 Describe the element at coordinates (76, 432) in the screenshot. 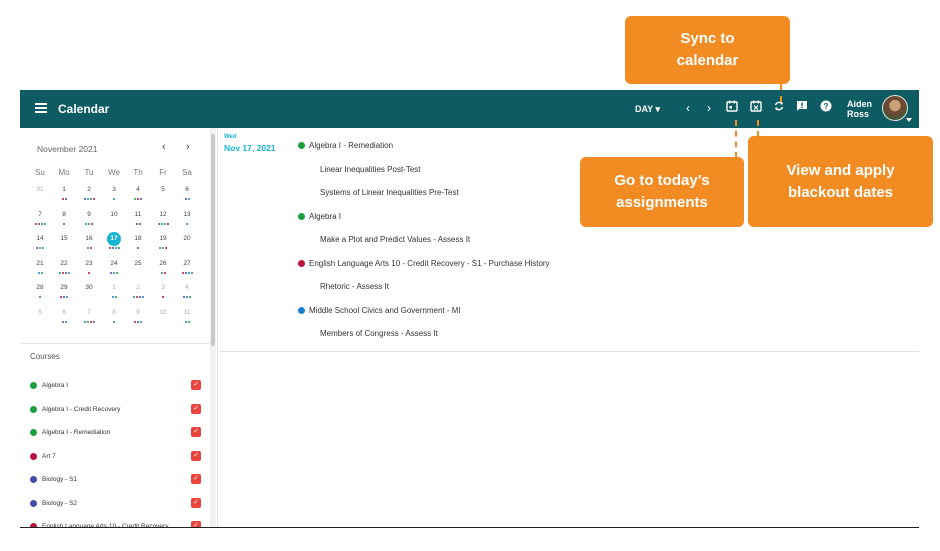

I see `course-label: Algebra I - Remediation` at that location.